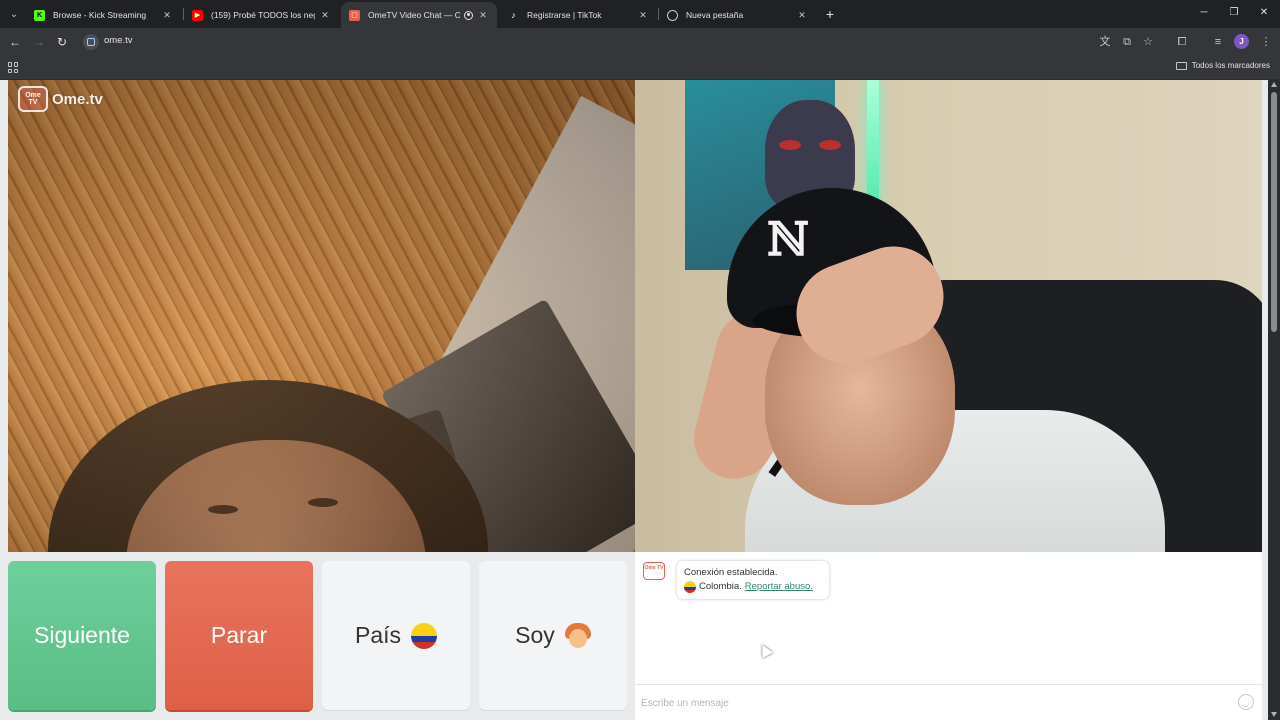 The image size is (1280, 720). I want to click on gender-button-label: Soy, so click(535, 635).